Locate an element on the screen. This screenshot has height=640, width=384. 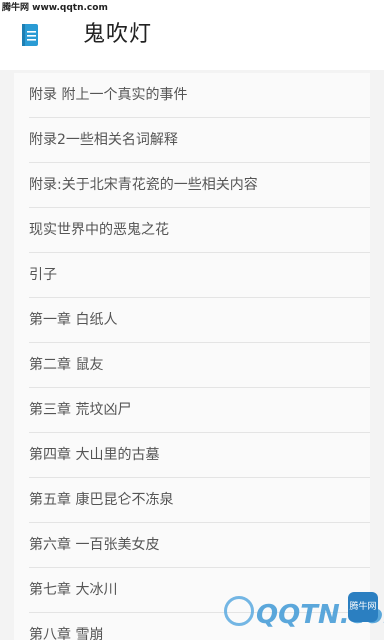
chapter-item: 第二章 鼠友 is located at coordinates (192, 365).